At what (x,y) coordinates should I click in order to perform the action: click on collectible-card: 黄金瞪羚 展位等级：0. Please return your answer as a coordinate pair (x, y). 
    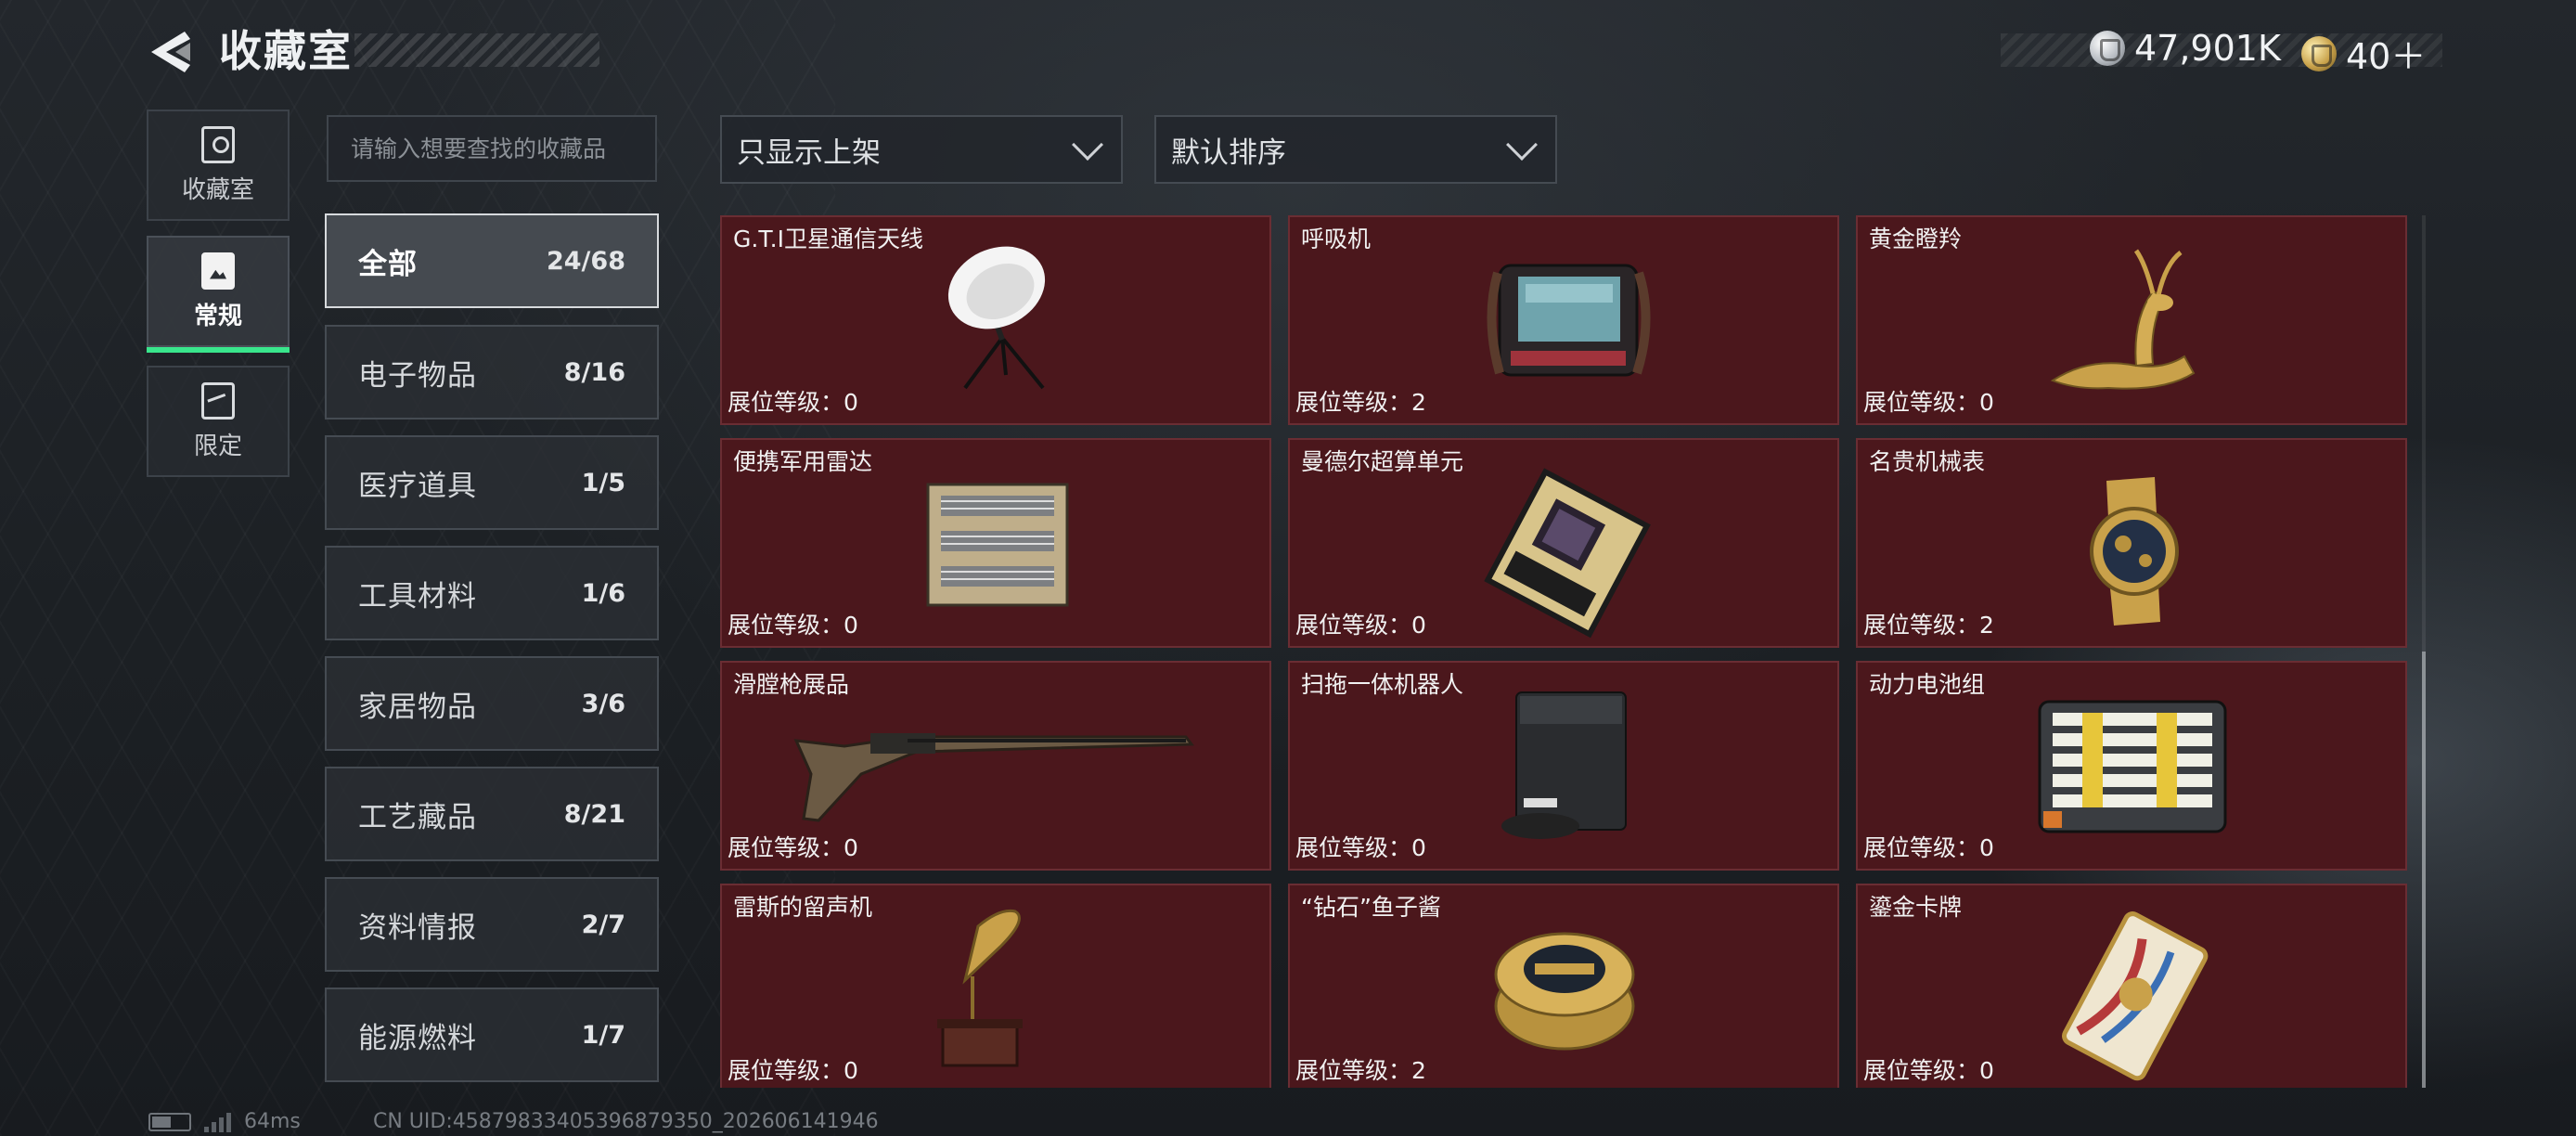
    Looking at the image, I should click on (2132, 320).